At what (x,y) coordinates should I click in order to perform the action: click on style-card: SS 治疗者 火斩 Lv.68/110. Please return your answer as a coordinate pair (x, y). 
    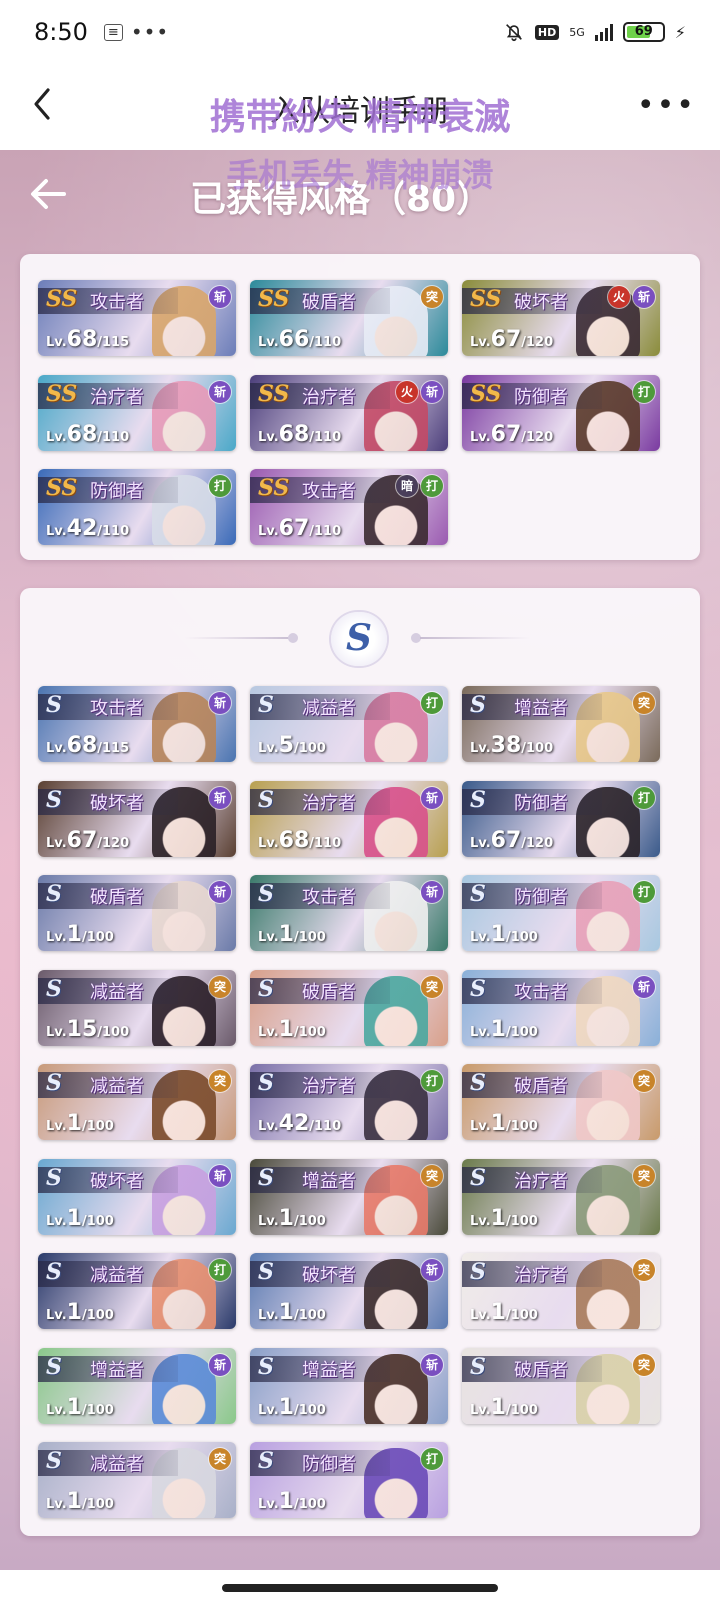
    Looking at the image, I should click on (349, 412).